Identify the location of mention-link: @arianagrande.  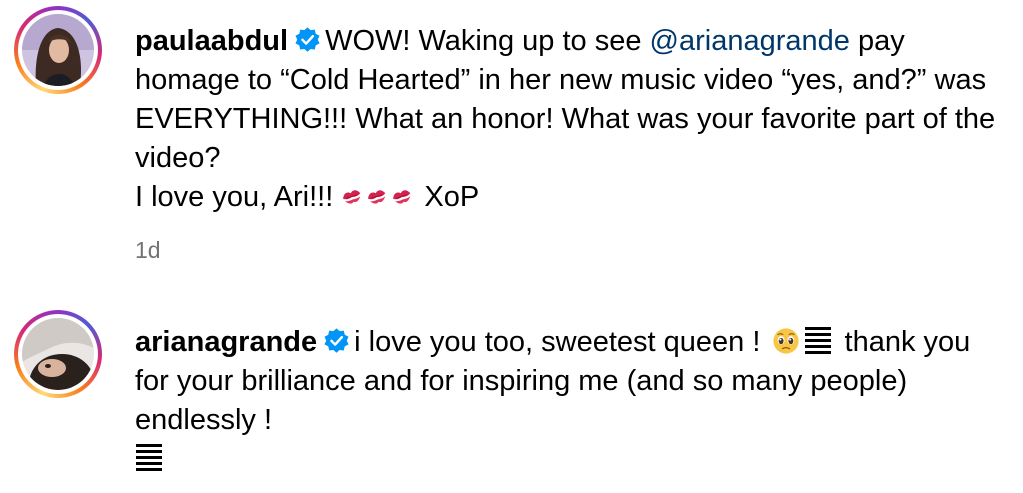
(750, 41).